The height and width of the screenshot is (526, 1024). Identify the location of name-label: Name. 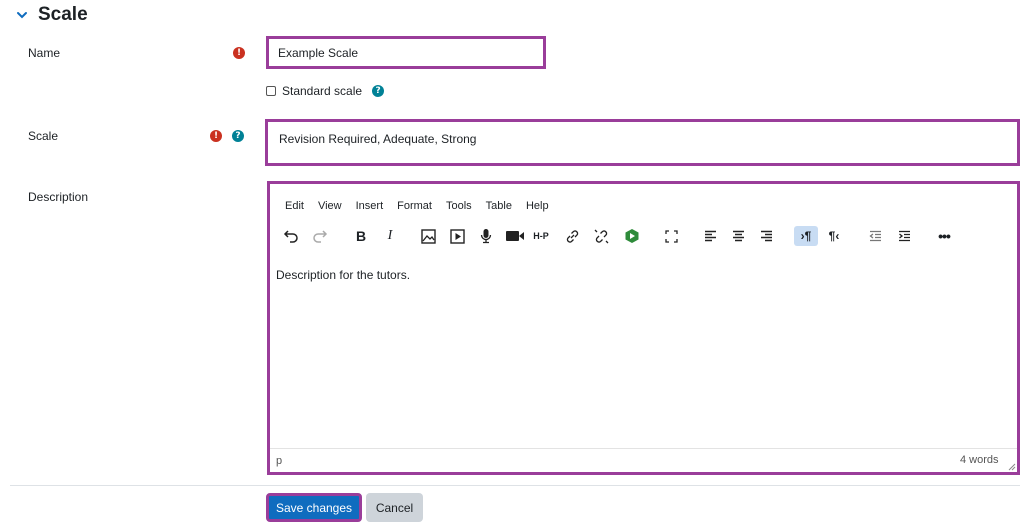
(44, 53).